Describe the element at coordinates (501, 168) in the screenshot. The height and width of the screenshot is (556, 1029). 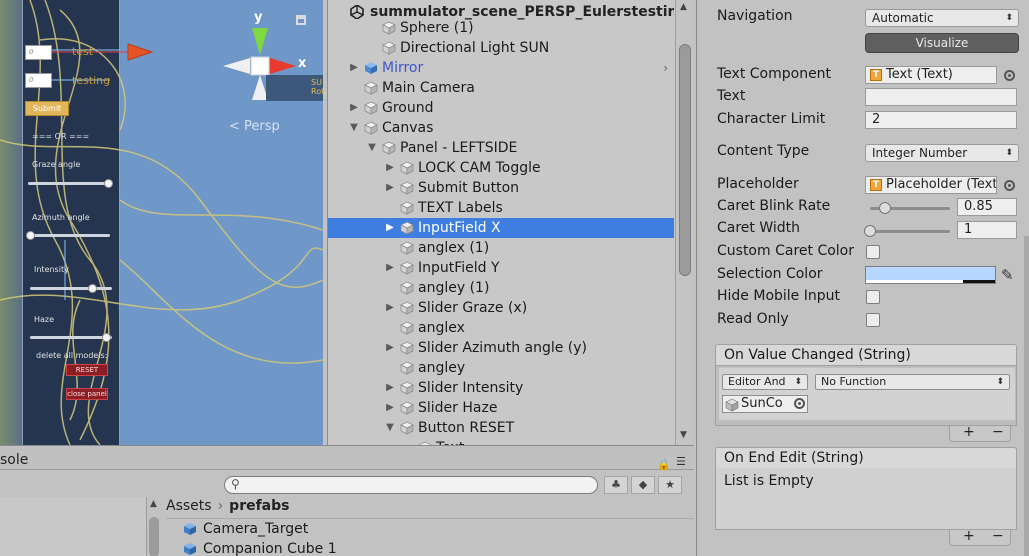
I see `hierarchy-row: ▶ LOCK CAM Toggle` at that location.